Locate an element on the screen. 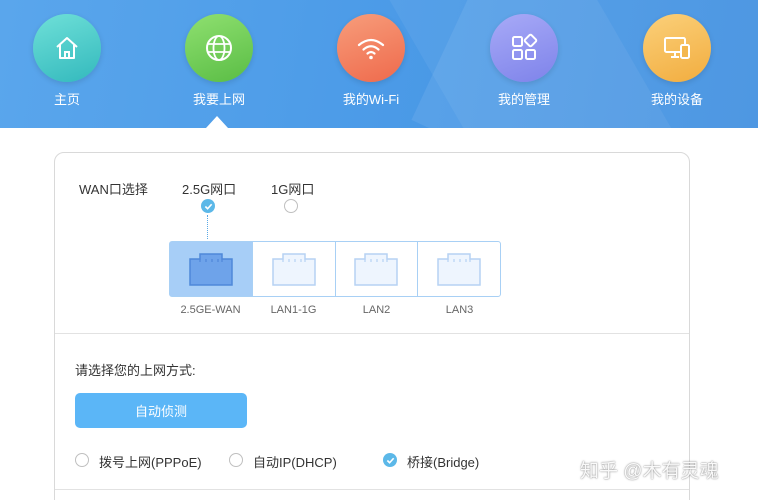 This screenshot has height=500, width=758. port-lan2 is located at coordinates (377, 269).